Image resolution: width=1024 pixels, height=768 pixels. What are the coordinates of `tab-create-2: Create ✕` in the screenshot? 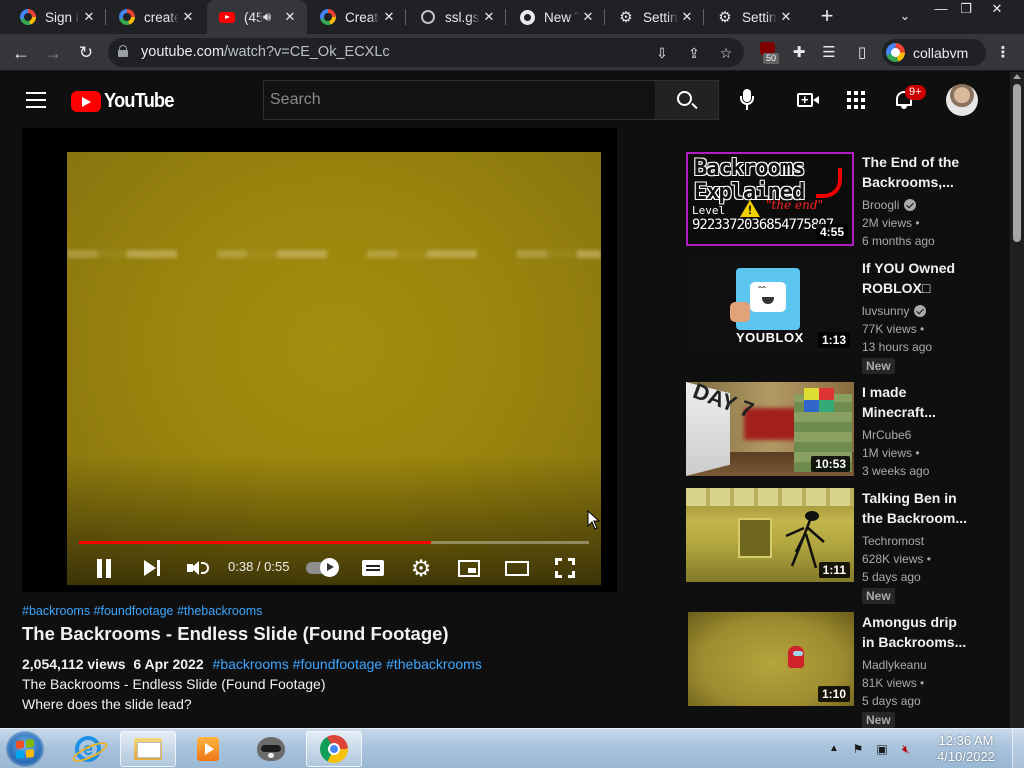 It's located at (357, 17).